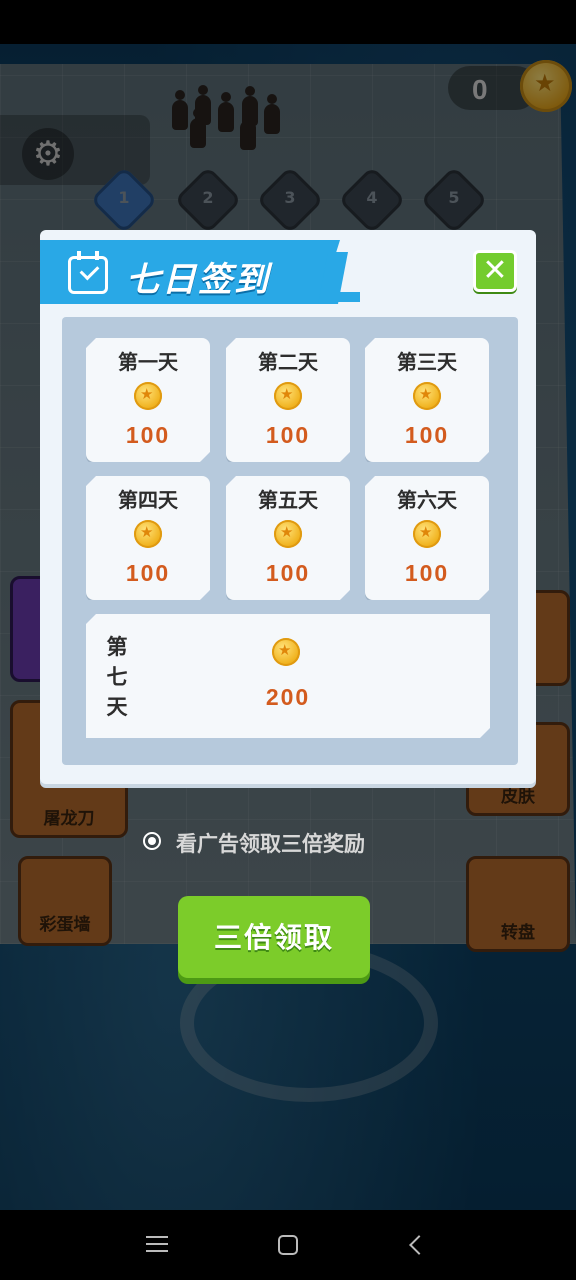  Describe the element at coordinates (427, 500) in the screenshot. I see `day-label: 第六天` at that location.